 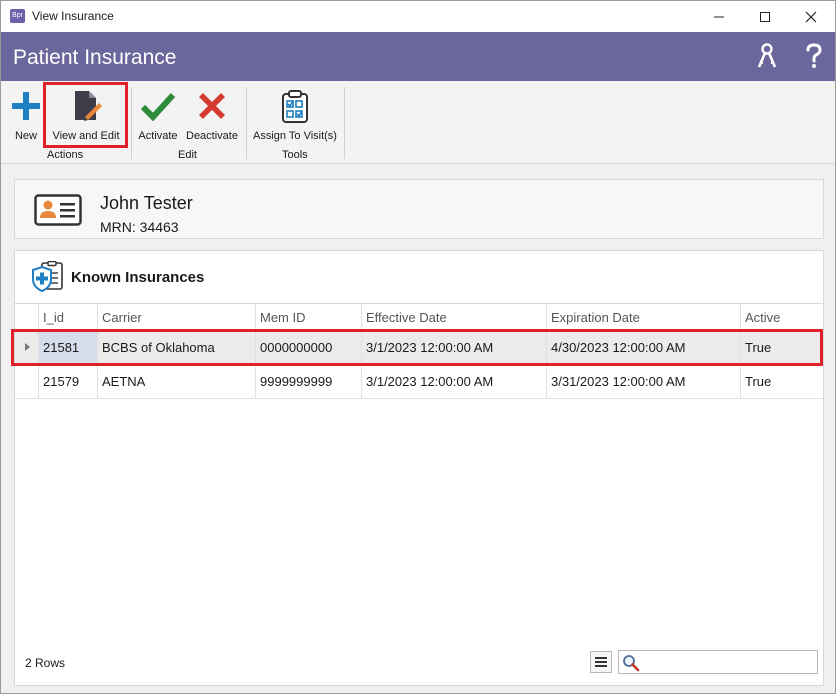 What do you see at coordinates (631, 663) in the screenshot?
I see `search-icon` at bounding box center [631, 663].